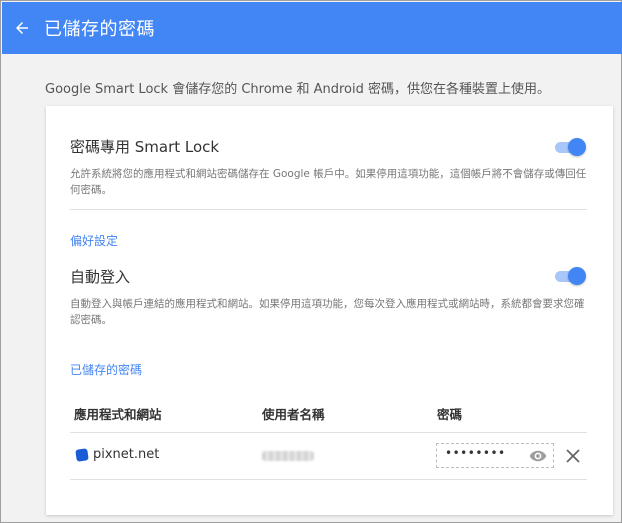 This screenshot has width=622, height=523. I want to click on close-icon, so click(573, 456).